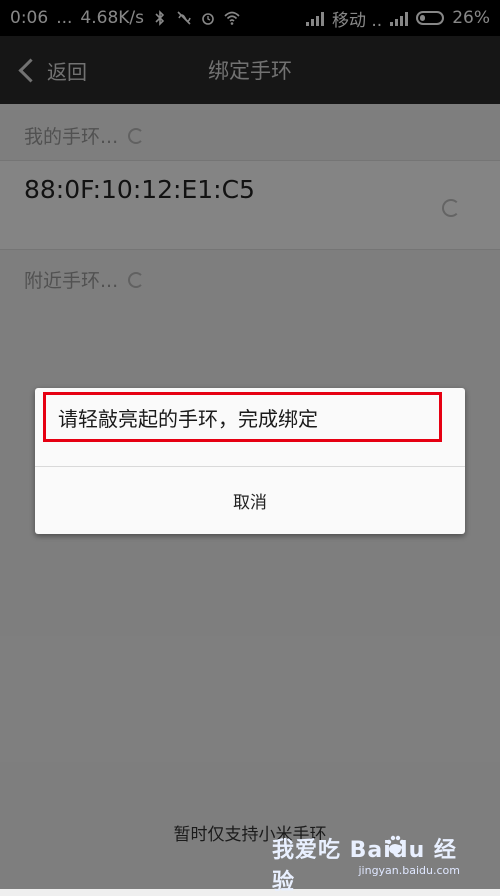 The image size is (500, 896). What do you see at coordinates (250, 461) in the screenshot?
I see `bind-dialog: 请轻敲亮起的手环，完成绑定 取消` at bounding box center [250, 461].